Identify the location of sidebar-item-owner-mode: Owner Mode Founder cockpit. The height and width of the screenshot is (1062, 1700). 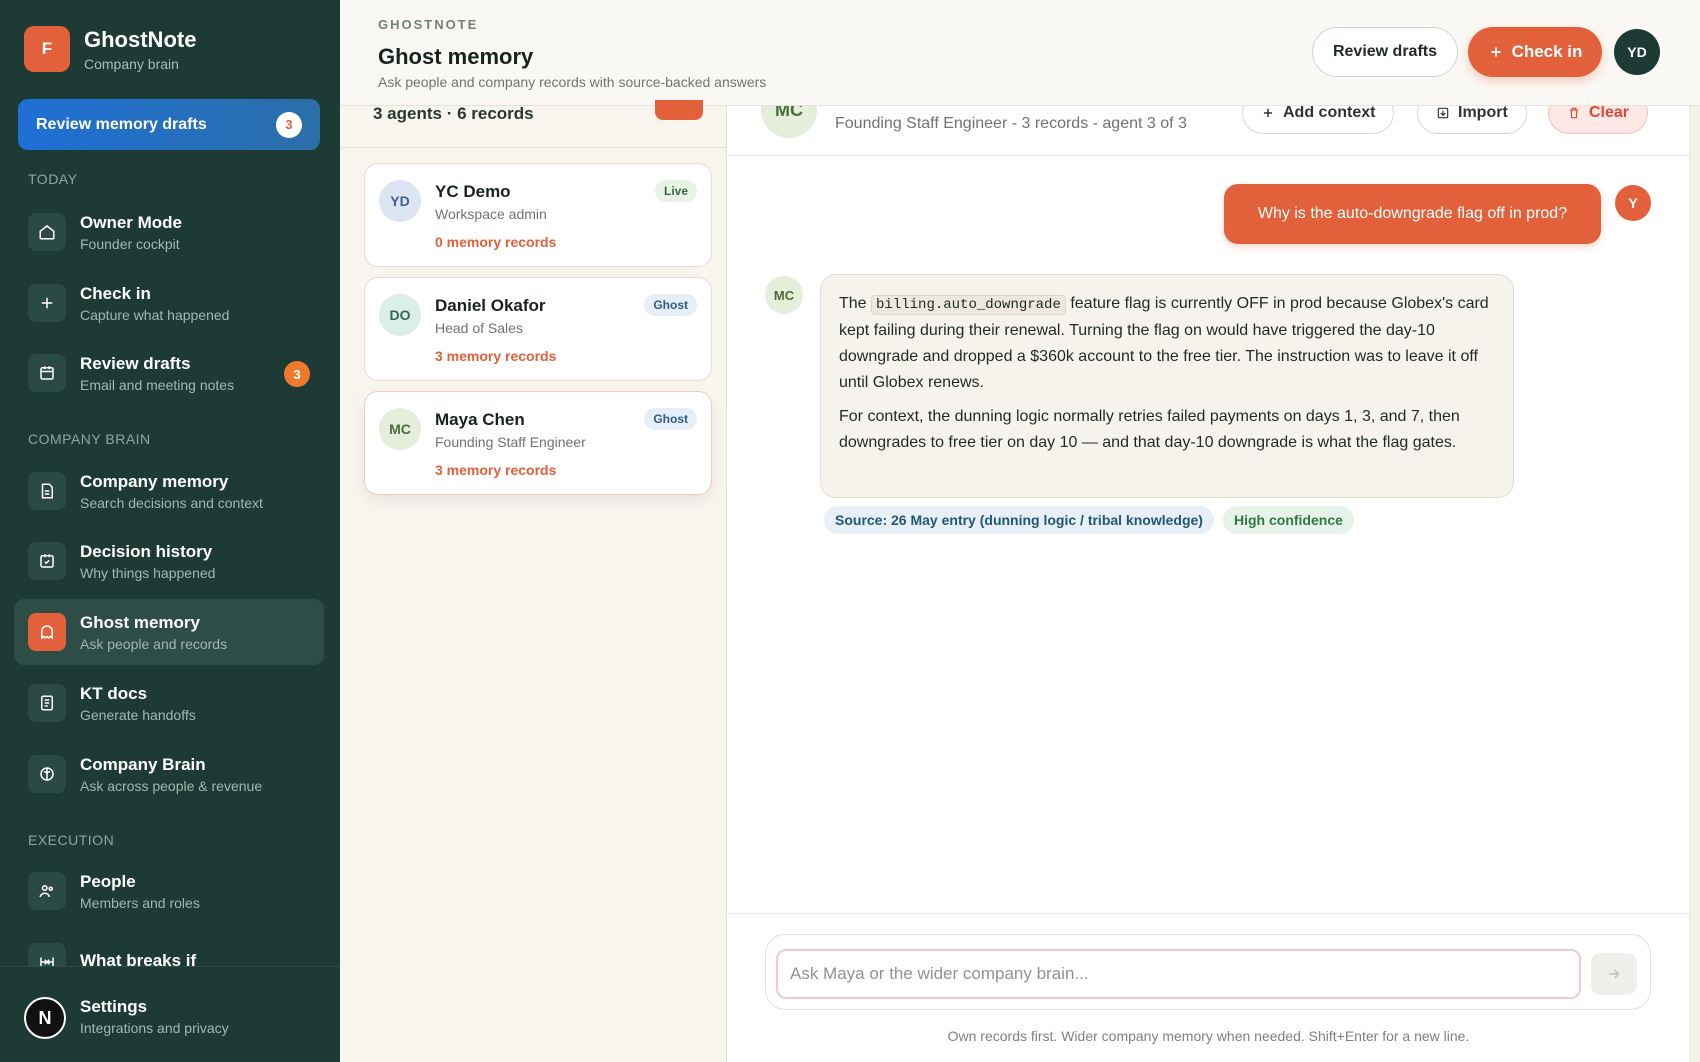
(169, 232).